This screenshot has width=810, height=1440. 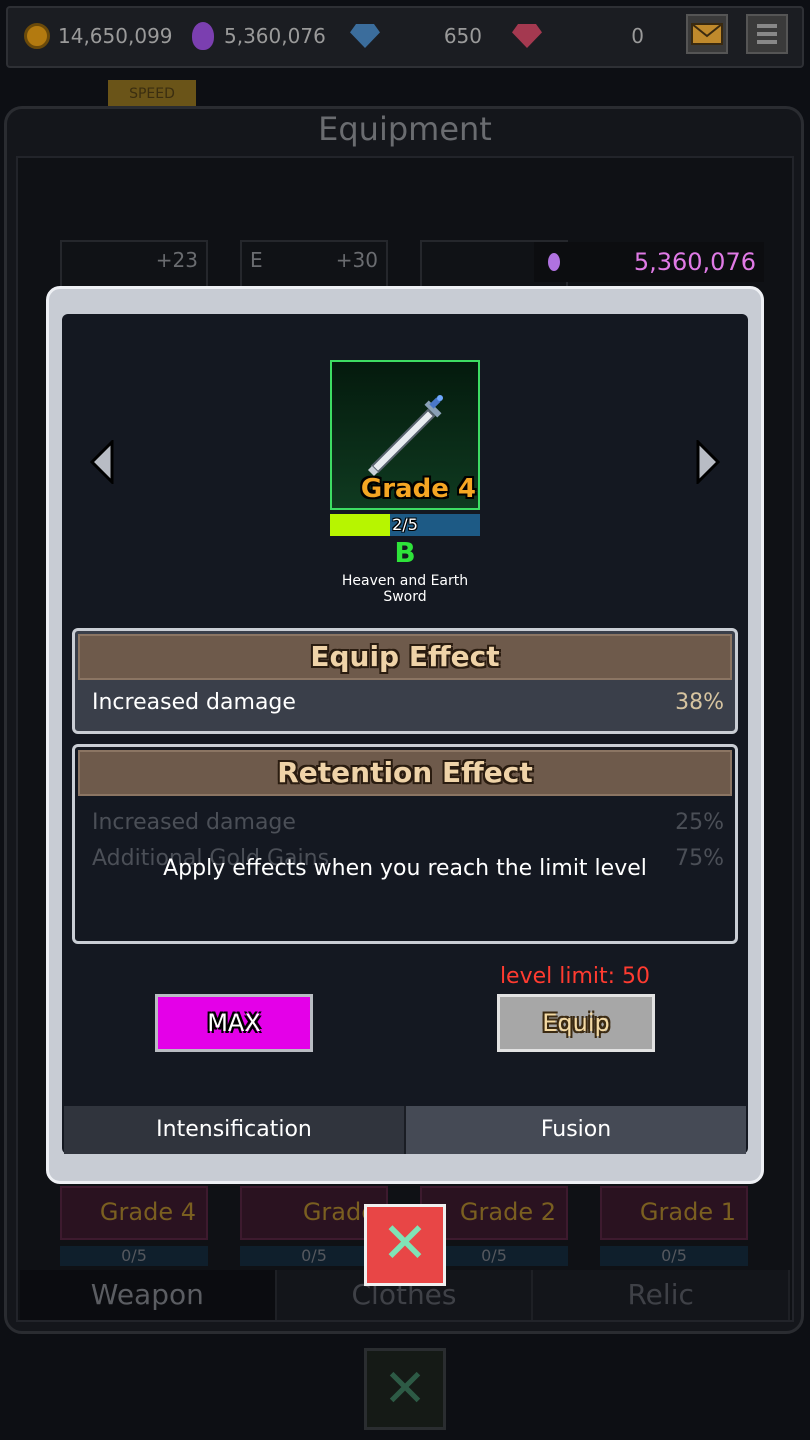 What do you see at coordinates (408, 822) in the screenshot?
I see `retention-effect-row: Increased damage 25%` at bounding box center [408, 822].